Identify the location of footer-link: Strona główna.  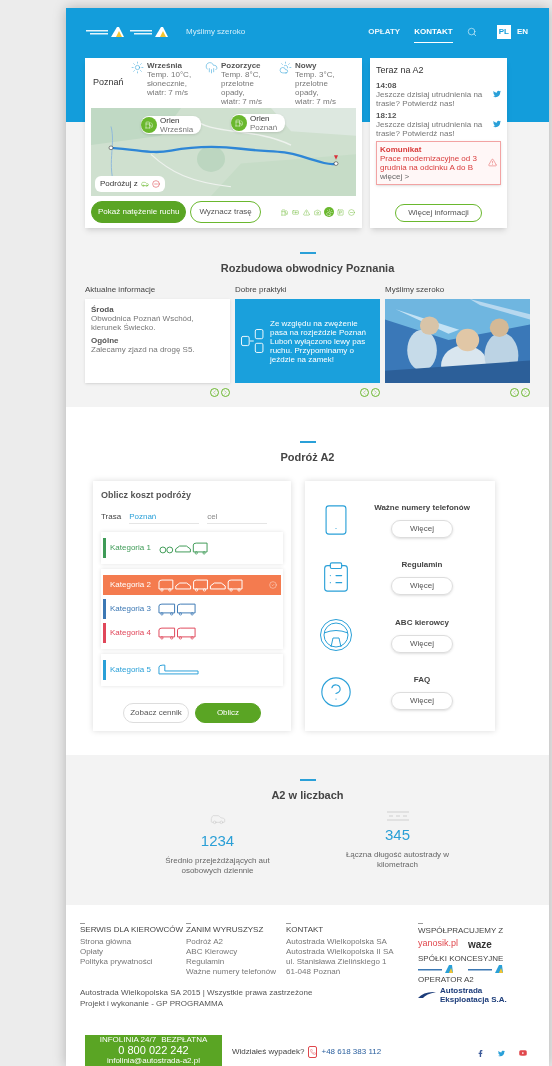
(131, 941).